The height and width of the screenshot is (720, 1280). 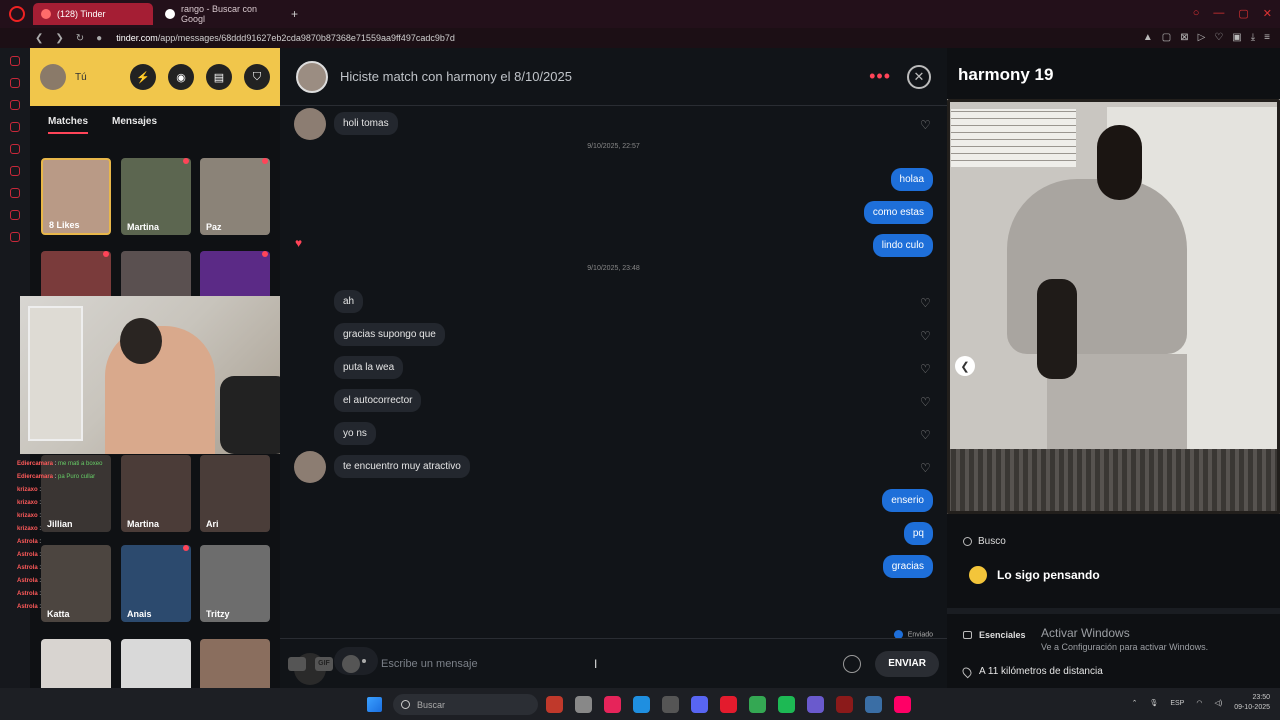 I want to click on forward-icon: ❯, so click(x=59, y=38).